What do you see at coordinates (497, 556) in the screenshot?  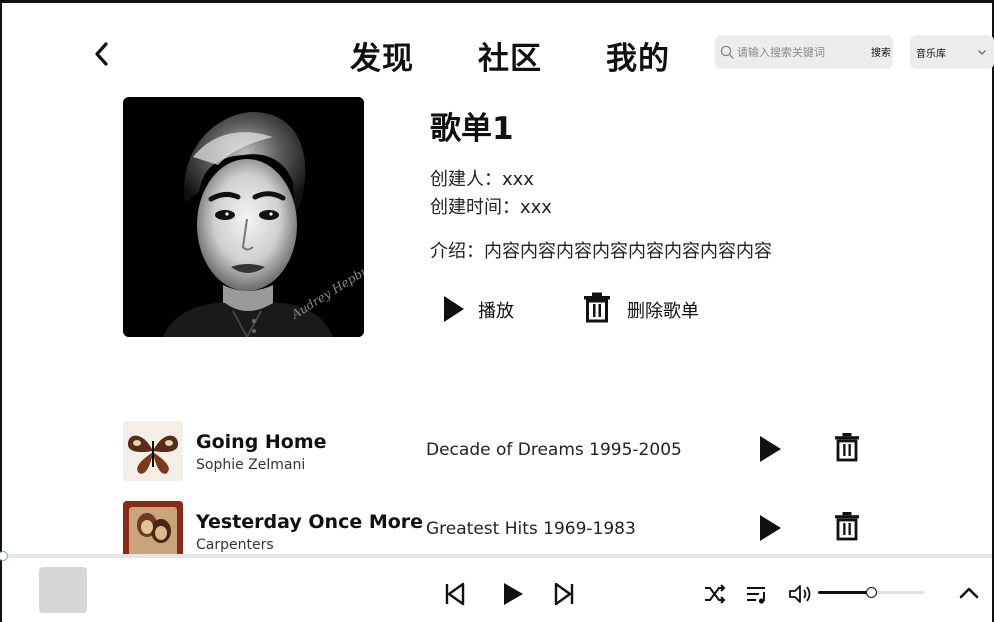 I see `progress-bar` at bounding box center [497, 556].